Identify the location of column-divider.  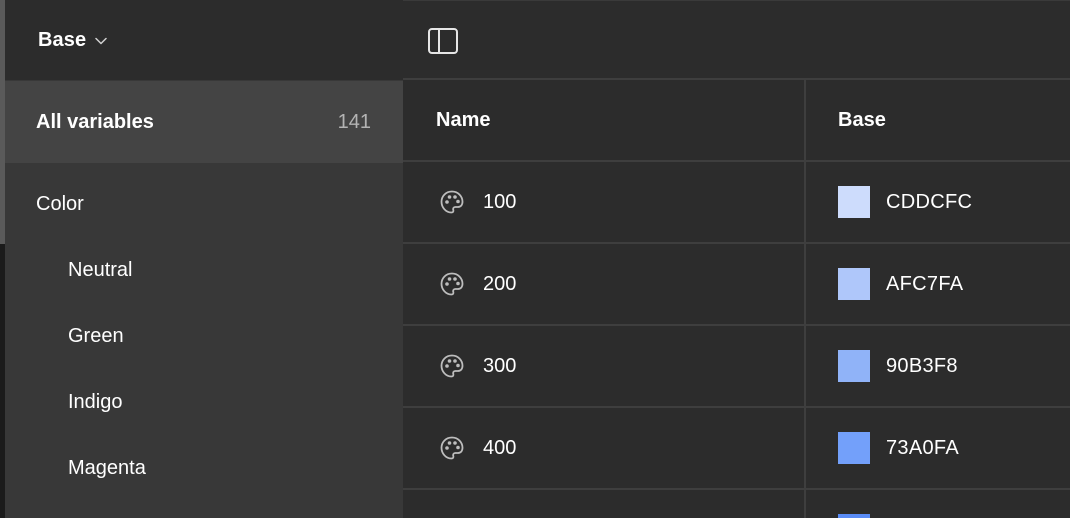
(805, 299).